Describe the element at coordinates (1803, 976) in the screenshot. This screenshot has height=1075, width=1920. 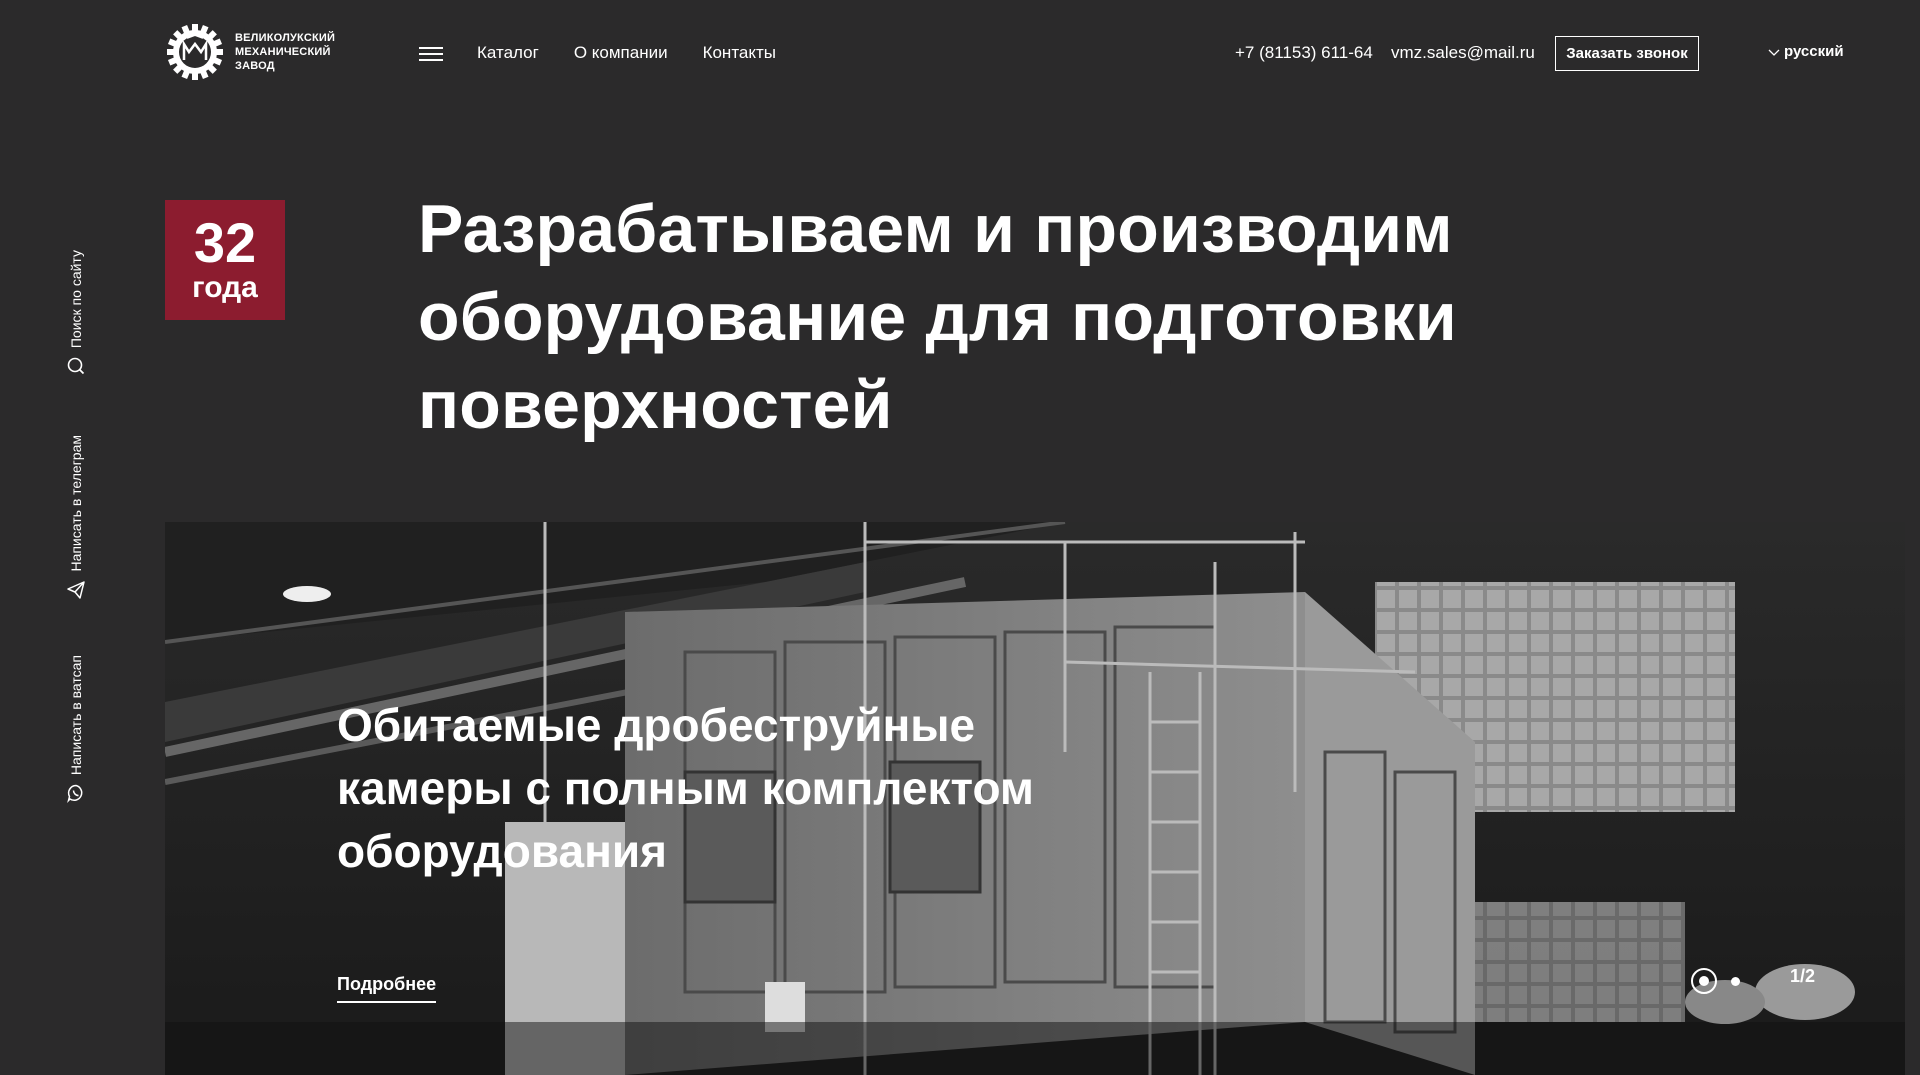
I see `slide-counter: 1/2` at that location.